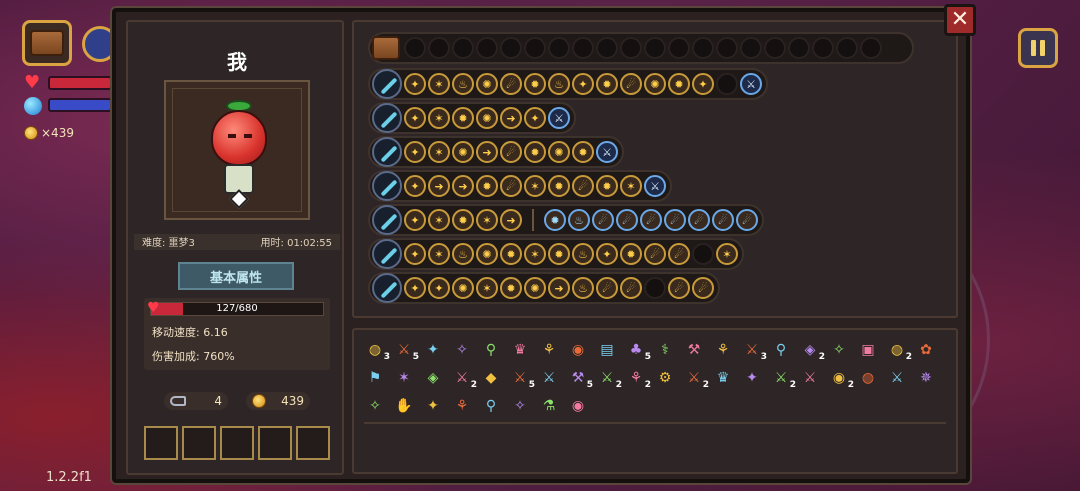  What do you see at coordinates (665, 350) in the screenshot?
I see `inventory-item: ⚕` at bounding box center [665, 350].